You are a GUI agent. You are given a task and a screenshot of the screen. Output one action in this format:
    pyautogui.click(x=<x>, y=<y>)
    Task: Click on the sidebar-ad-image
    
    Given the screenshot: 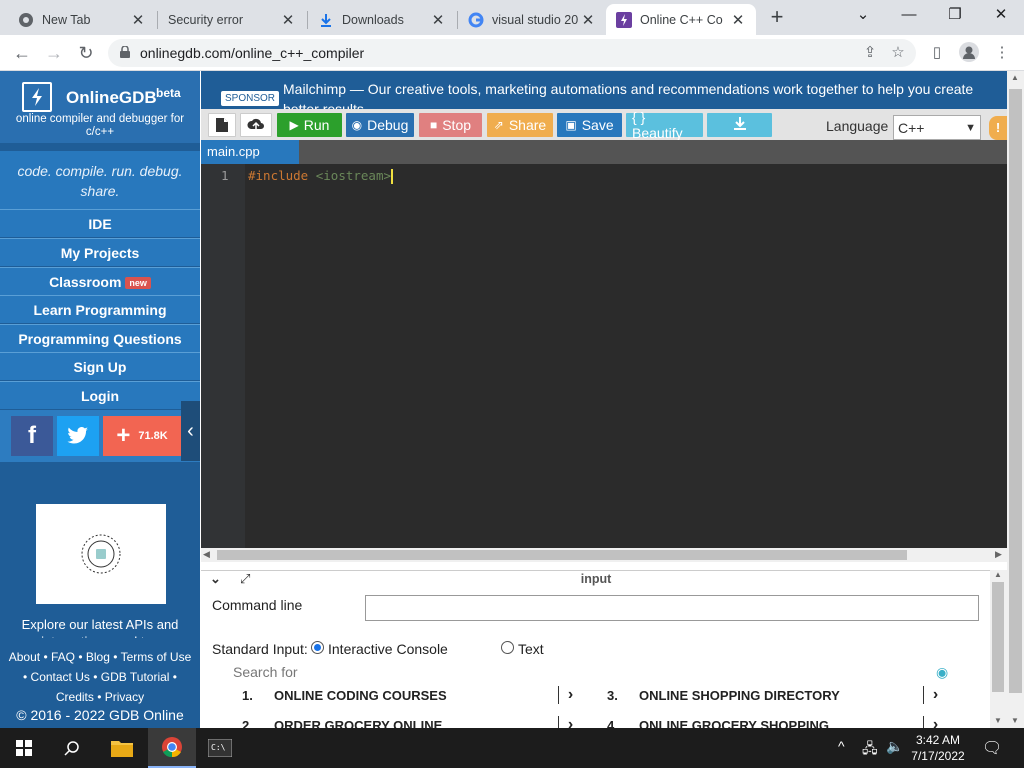 What is the action you would take?
    pyautogui.click(x=101, y=554)
    